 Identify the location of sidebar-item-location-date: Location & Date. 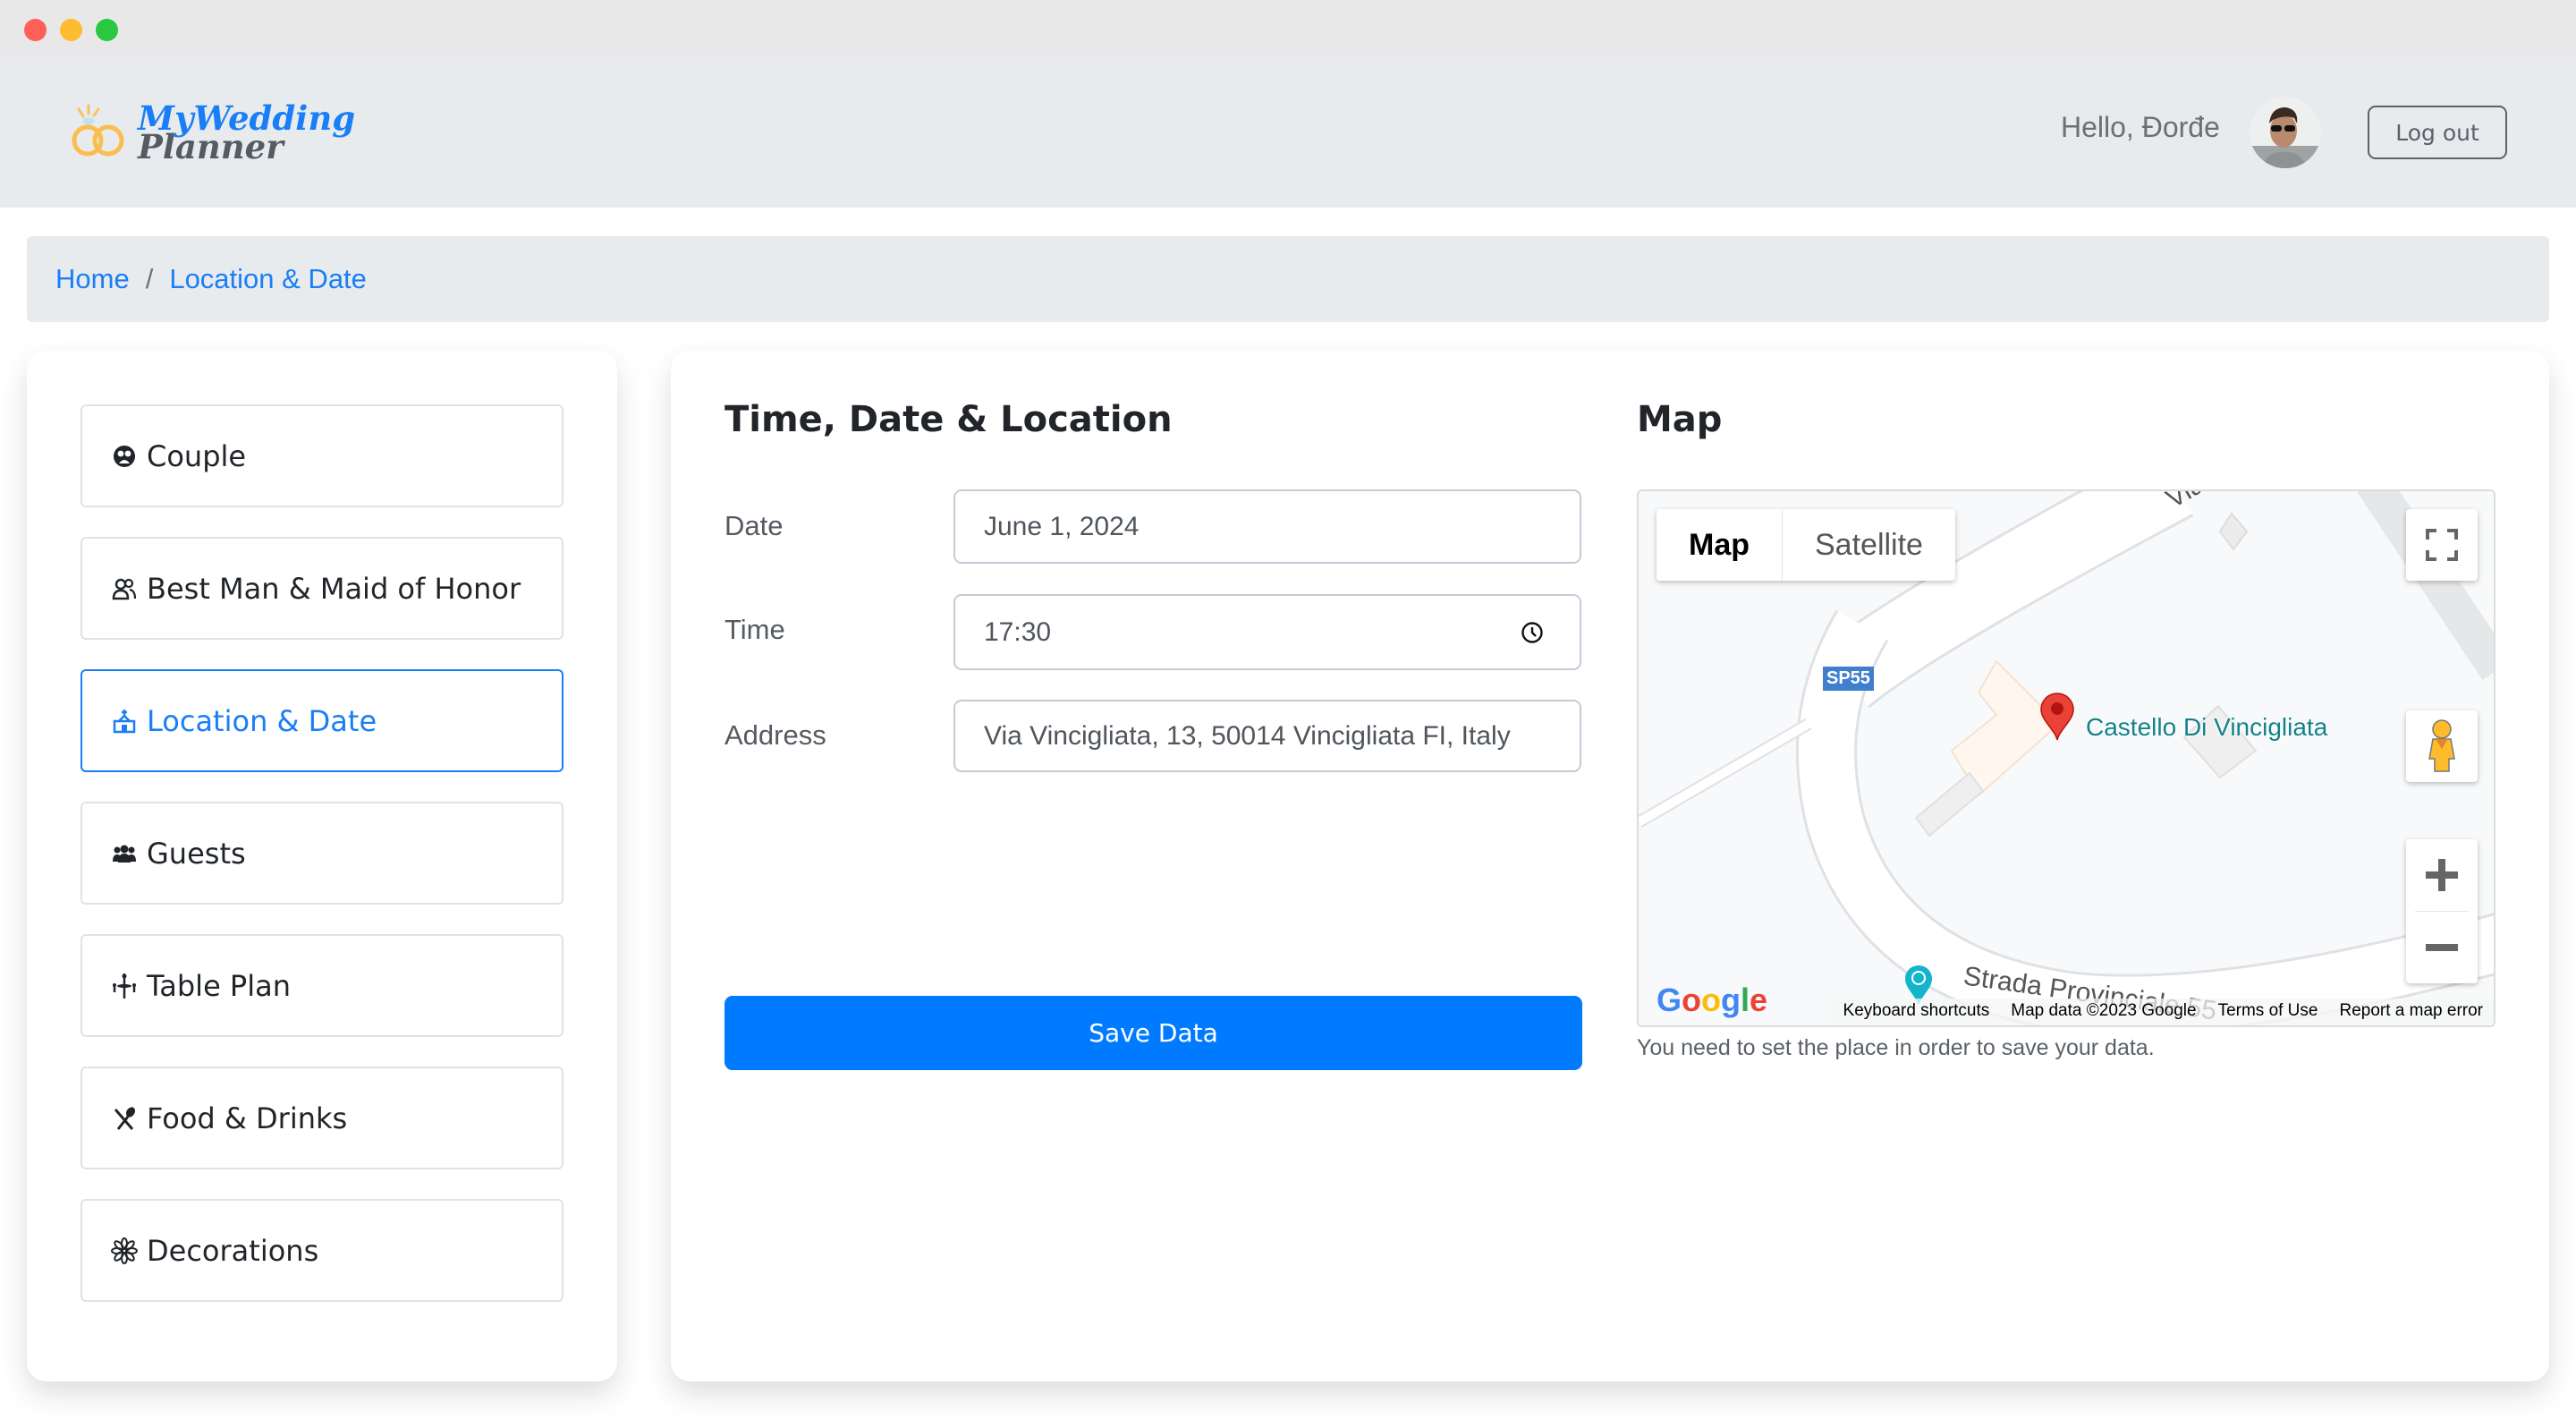
(322, 720).